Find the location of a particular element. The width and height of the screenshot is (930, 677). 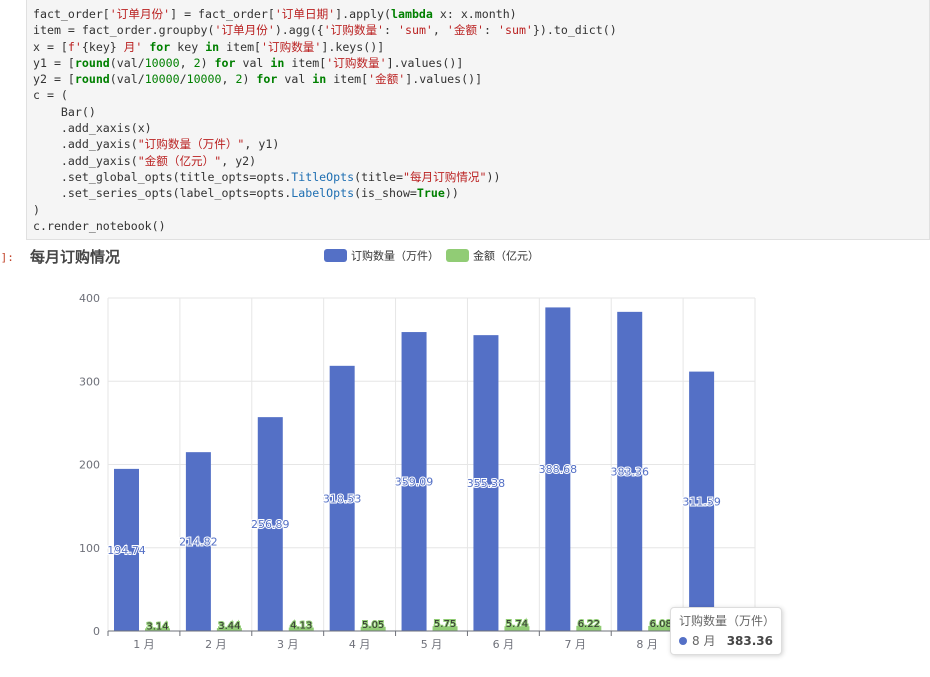

code-token: (is_show= is located at coordinates (385, 193).